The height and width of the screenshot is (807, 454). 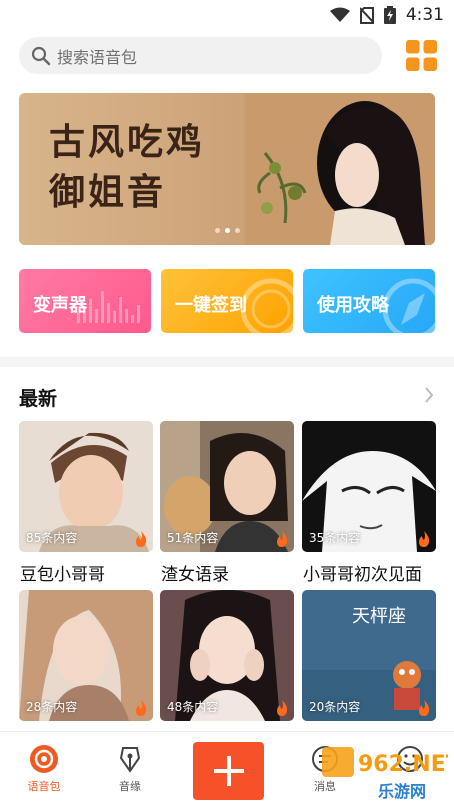 What do you see at coordinates (335, 707) in the screenshot?
I see `card-content-count: 20条内容` at bounding box center [335, 707].